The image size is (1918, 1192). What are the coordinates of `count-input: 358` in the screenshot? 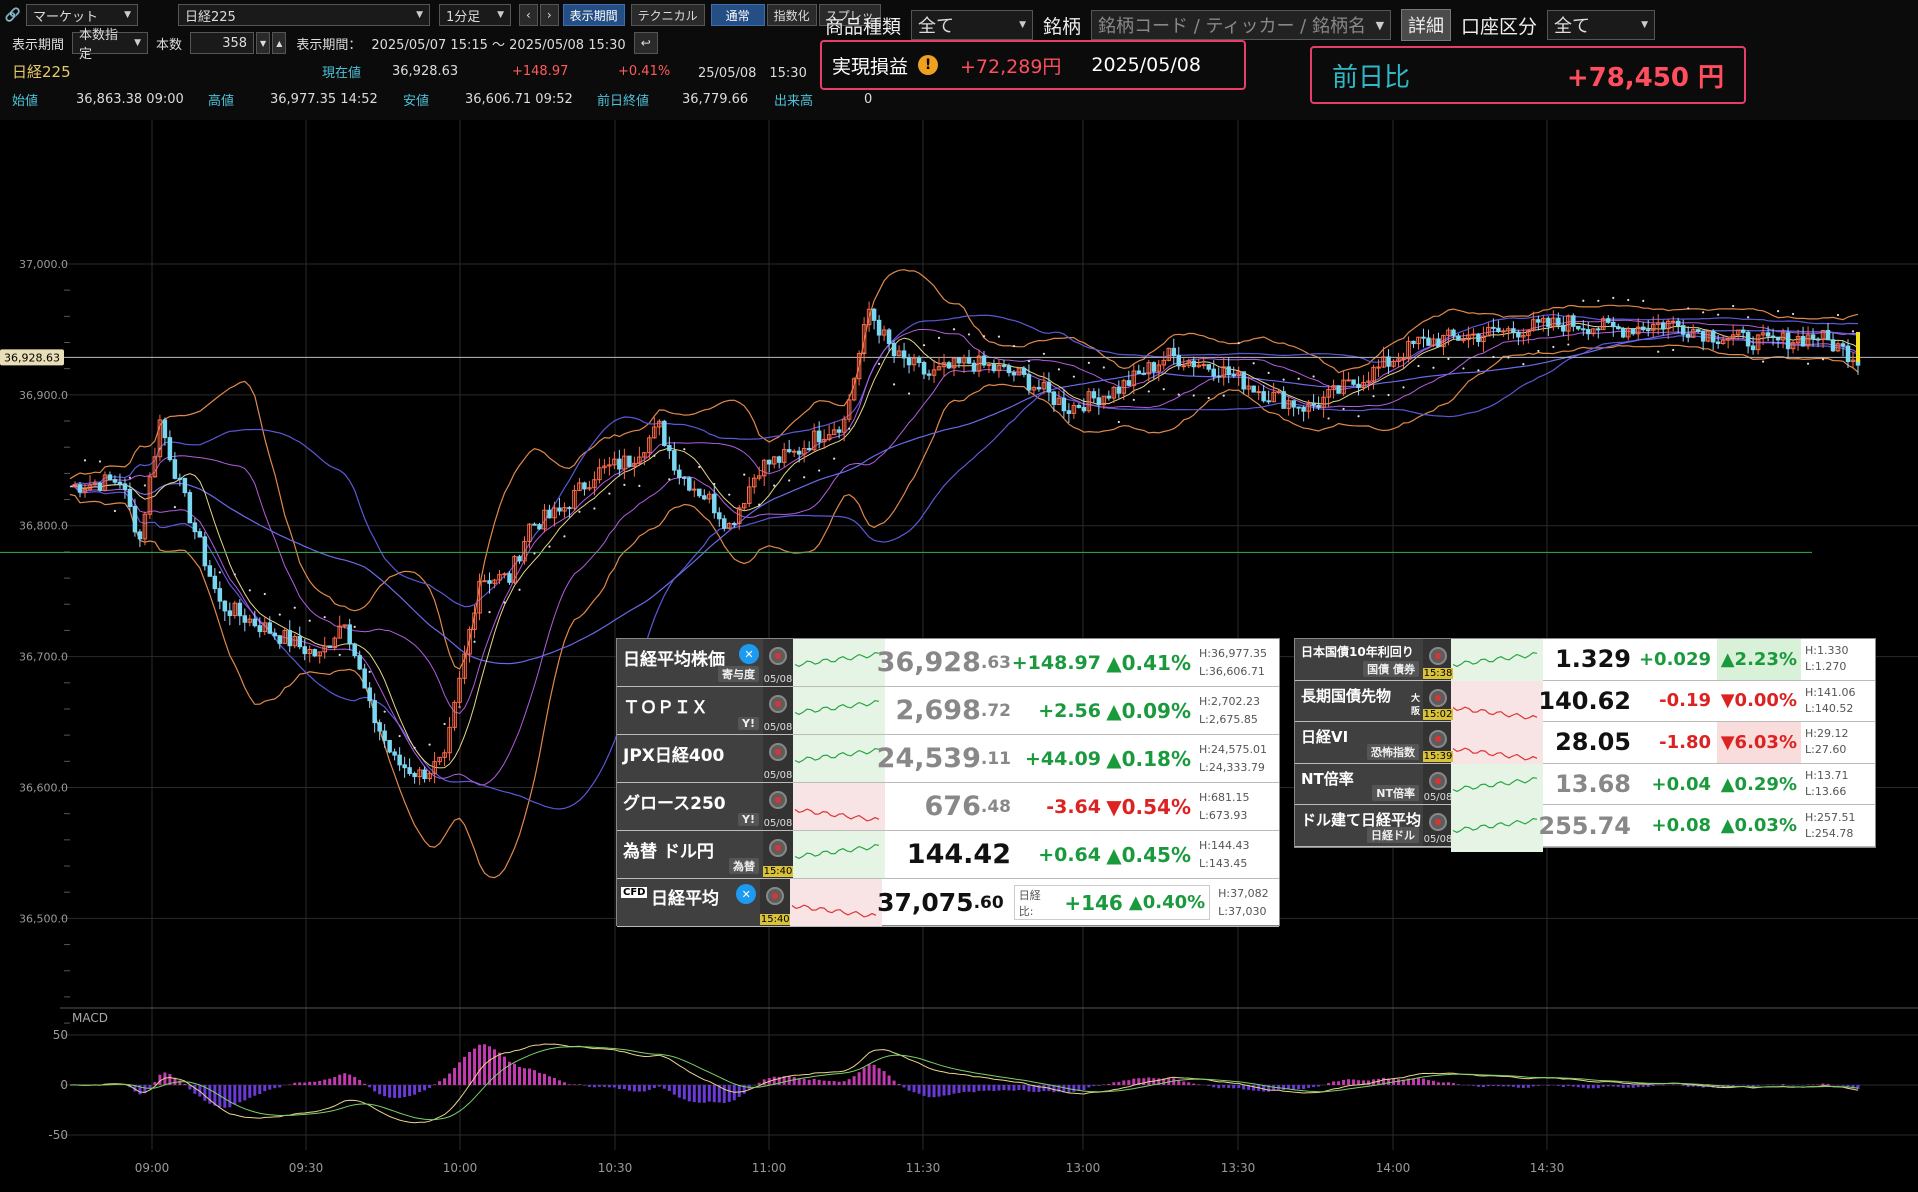 It's located at (222, 43).